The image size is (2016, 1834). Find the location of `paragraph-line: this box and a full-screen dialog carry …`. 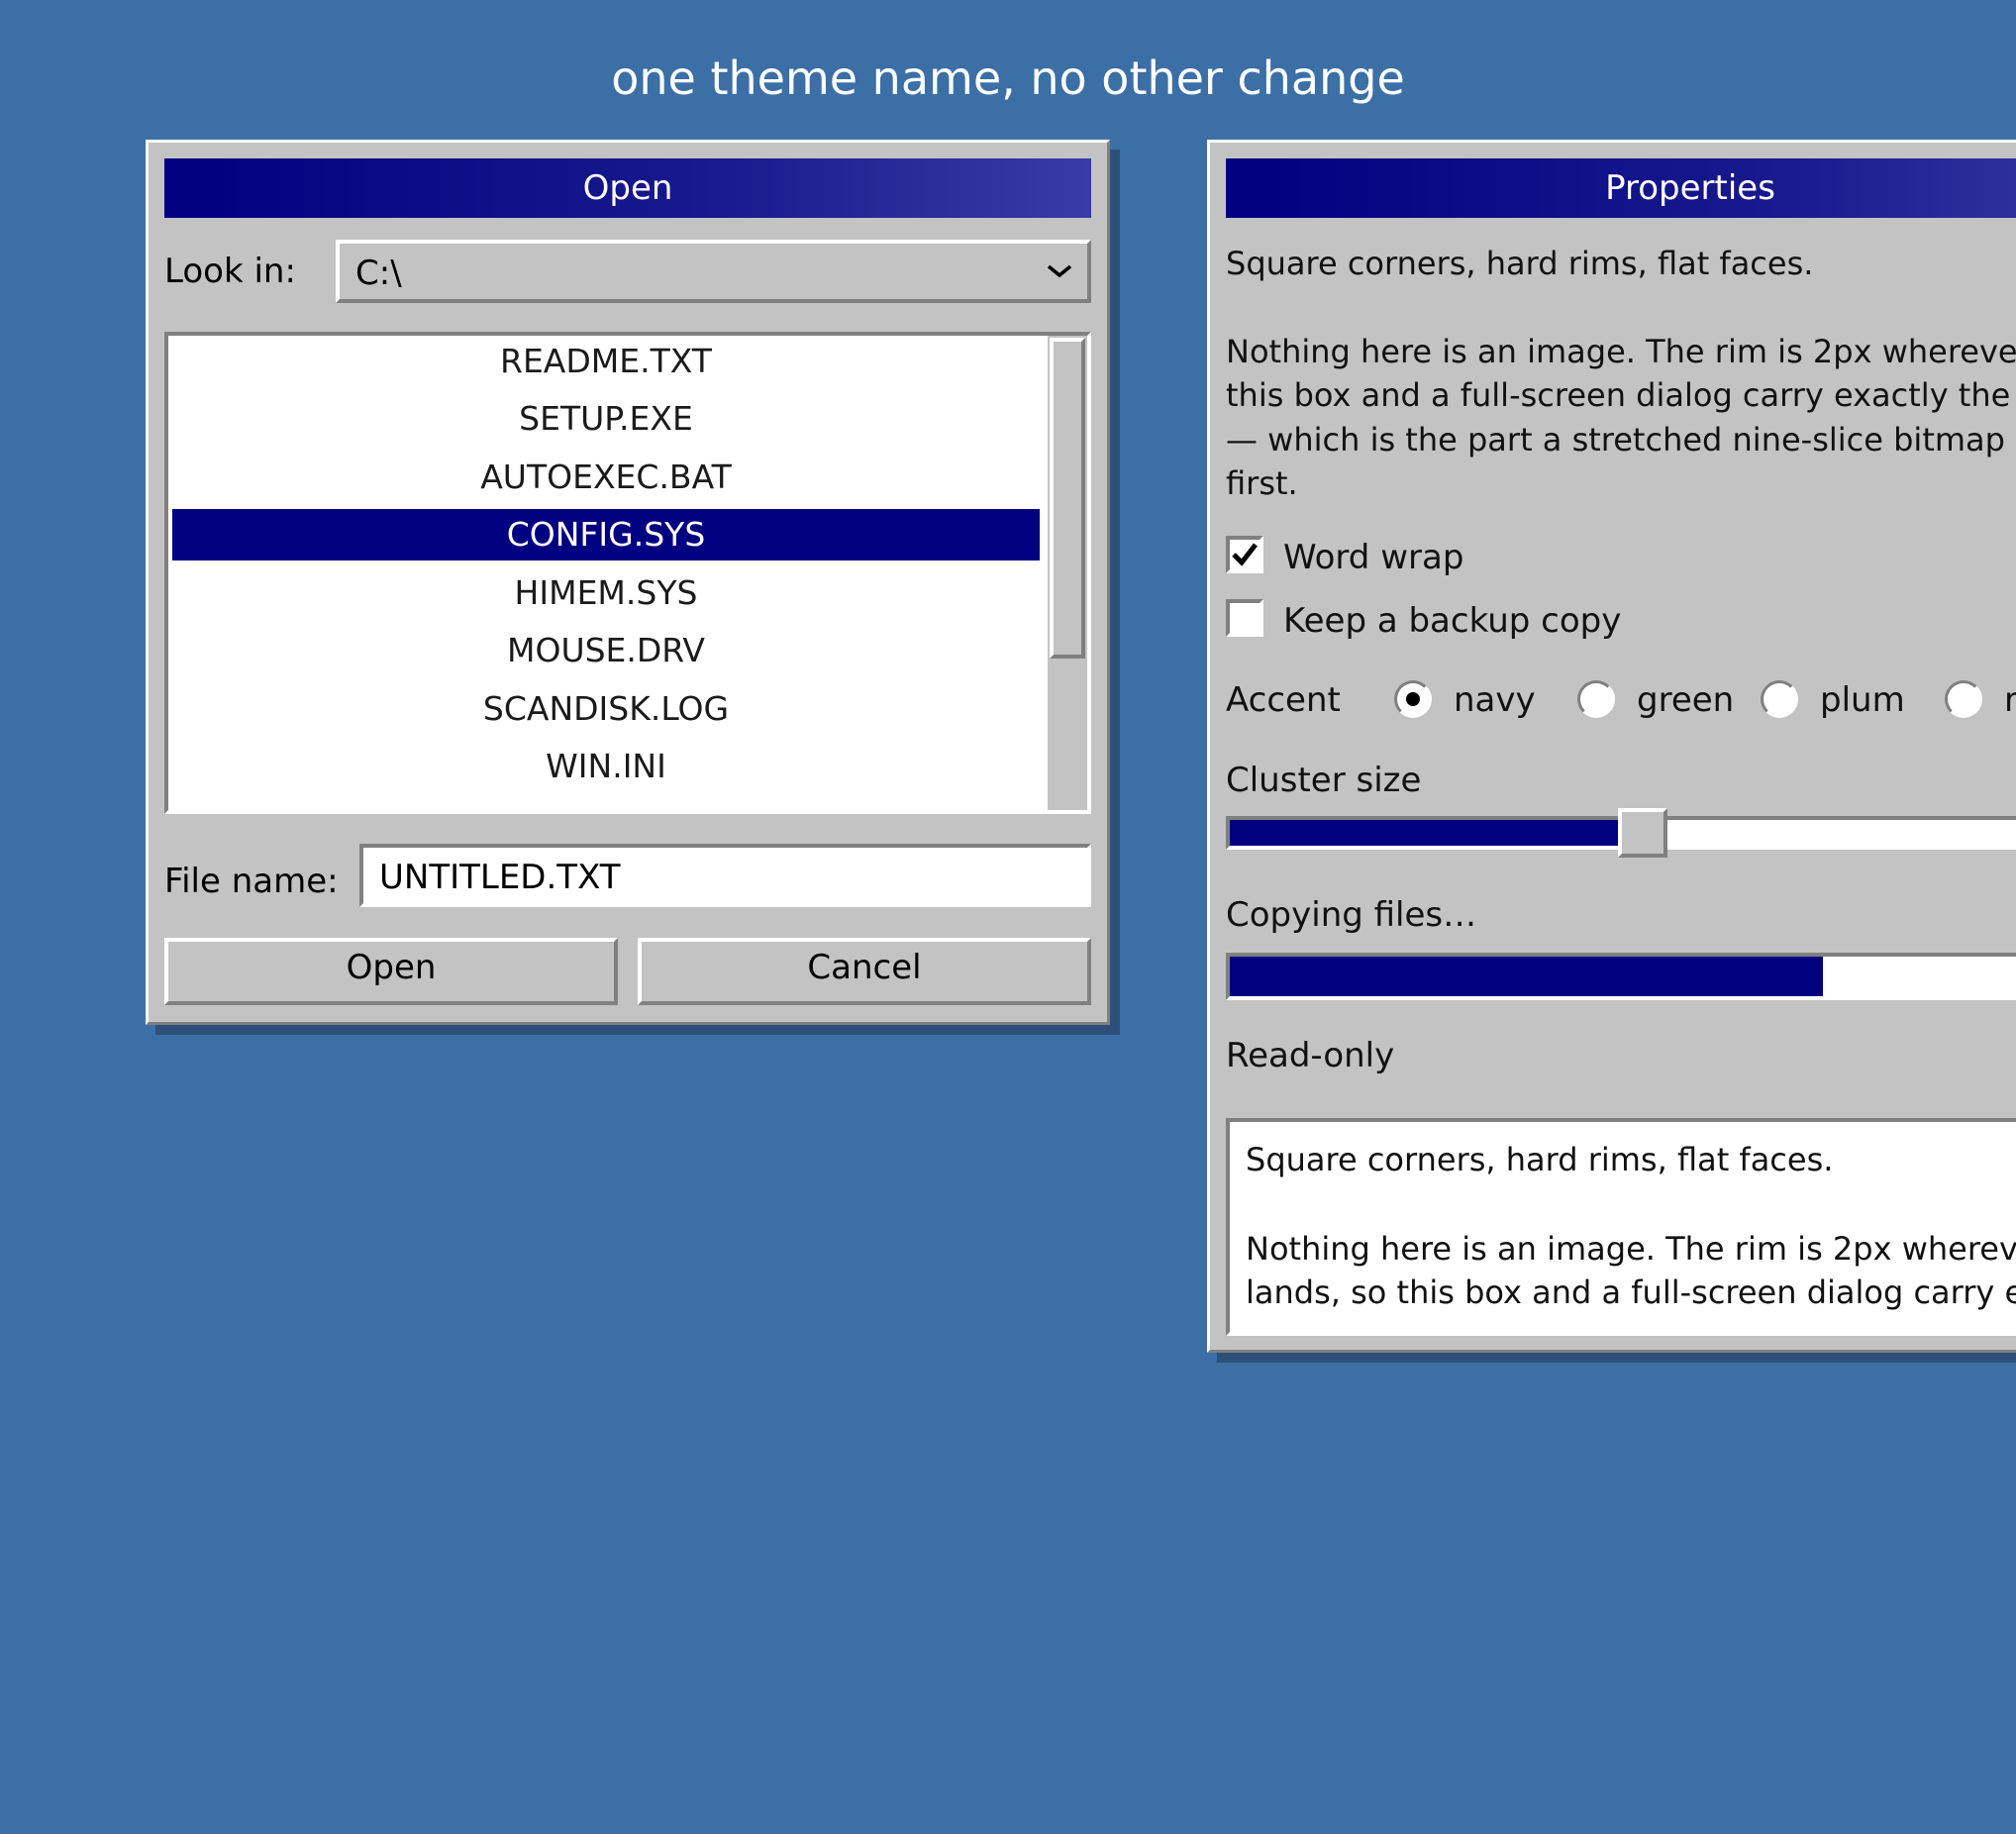

paragraph-line: this box and a full-screen dialog carry … is located at coordinates (1621, 395).